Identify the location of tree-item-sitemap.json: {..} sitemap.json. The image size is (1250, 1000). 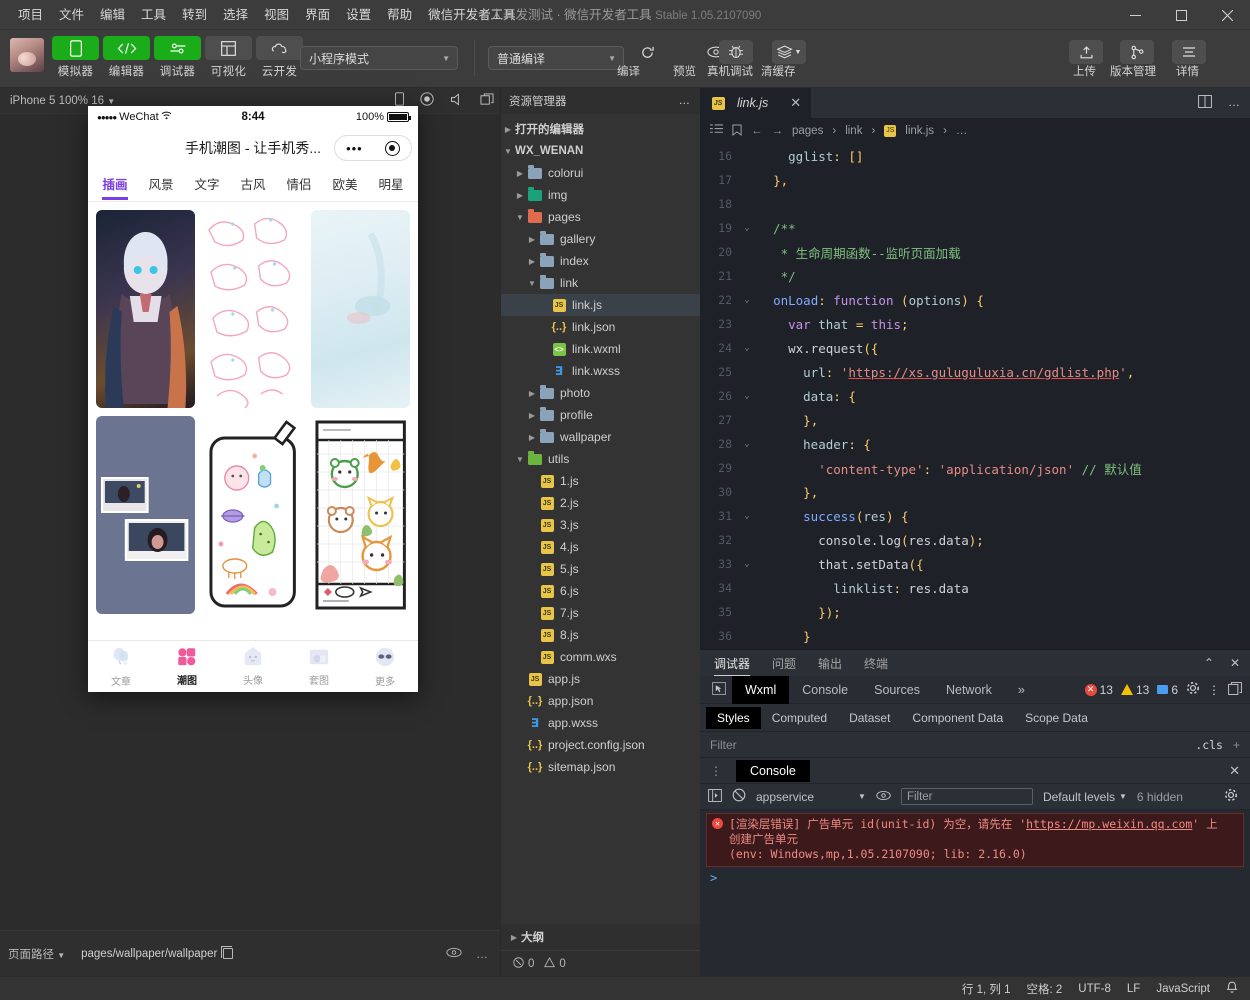
(600, 767).